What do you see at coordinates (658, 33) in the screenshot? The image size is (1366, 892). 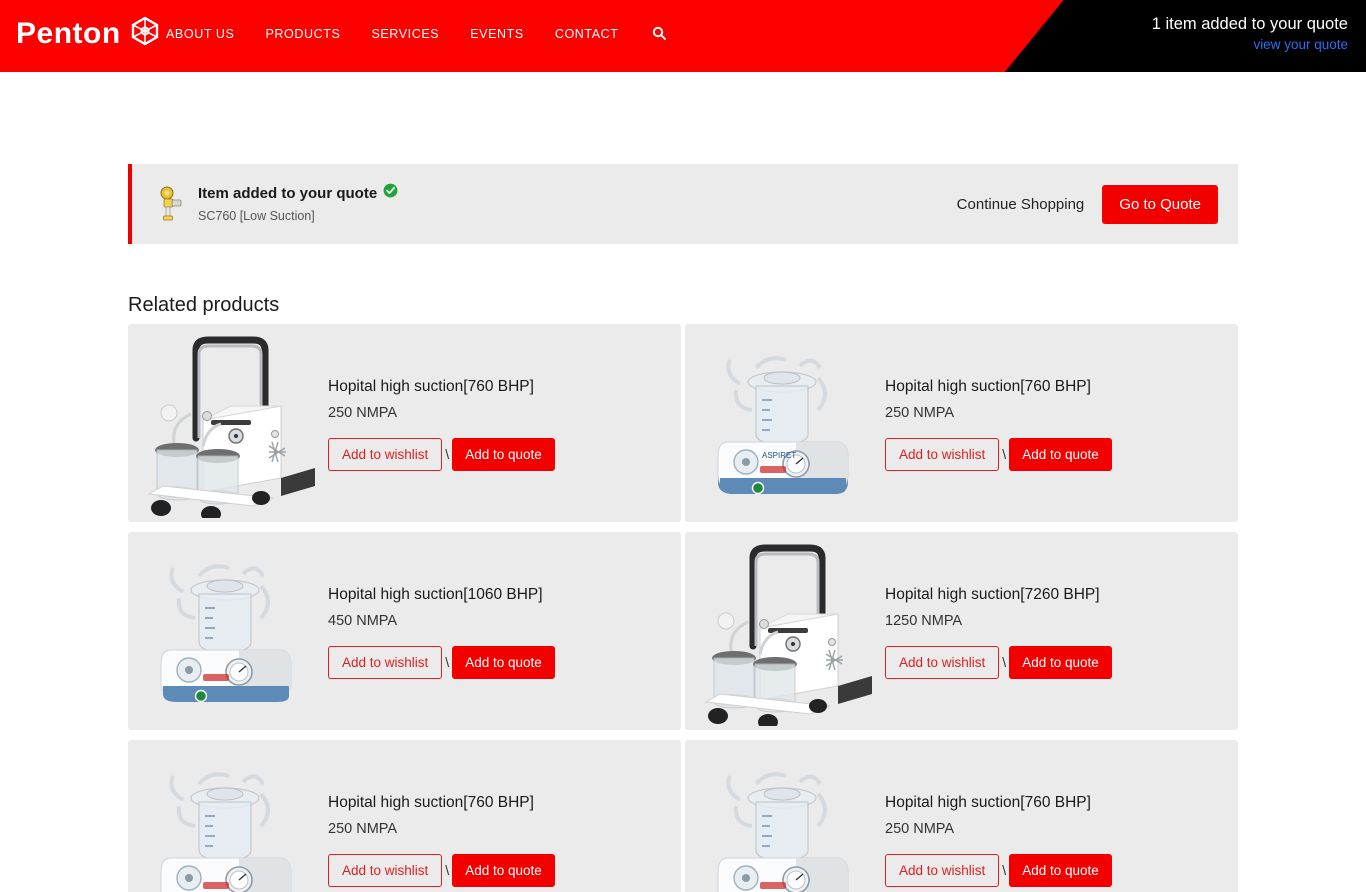 I see `search-icon` at bounding box center [658, 33].